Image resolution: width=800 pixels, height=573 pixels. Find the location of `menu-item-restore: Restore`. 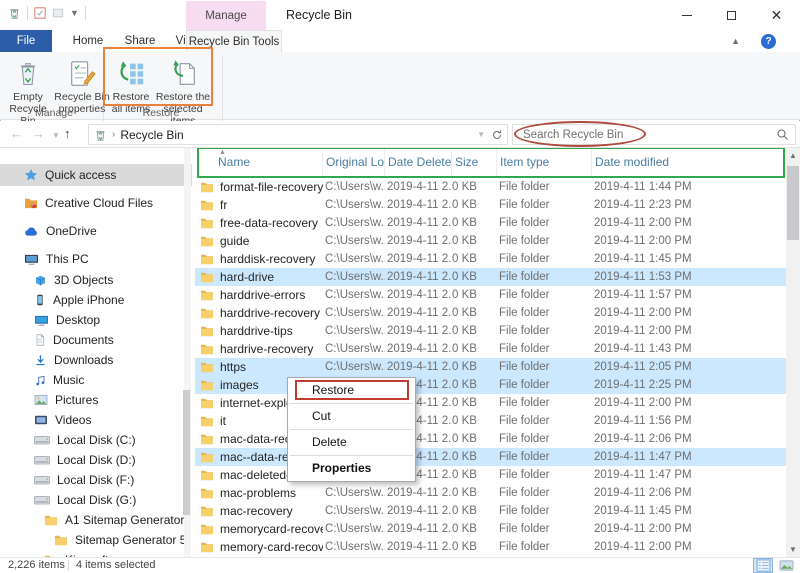

menu-item-restore: Restore is located at coordinates (351, 390).